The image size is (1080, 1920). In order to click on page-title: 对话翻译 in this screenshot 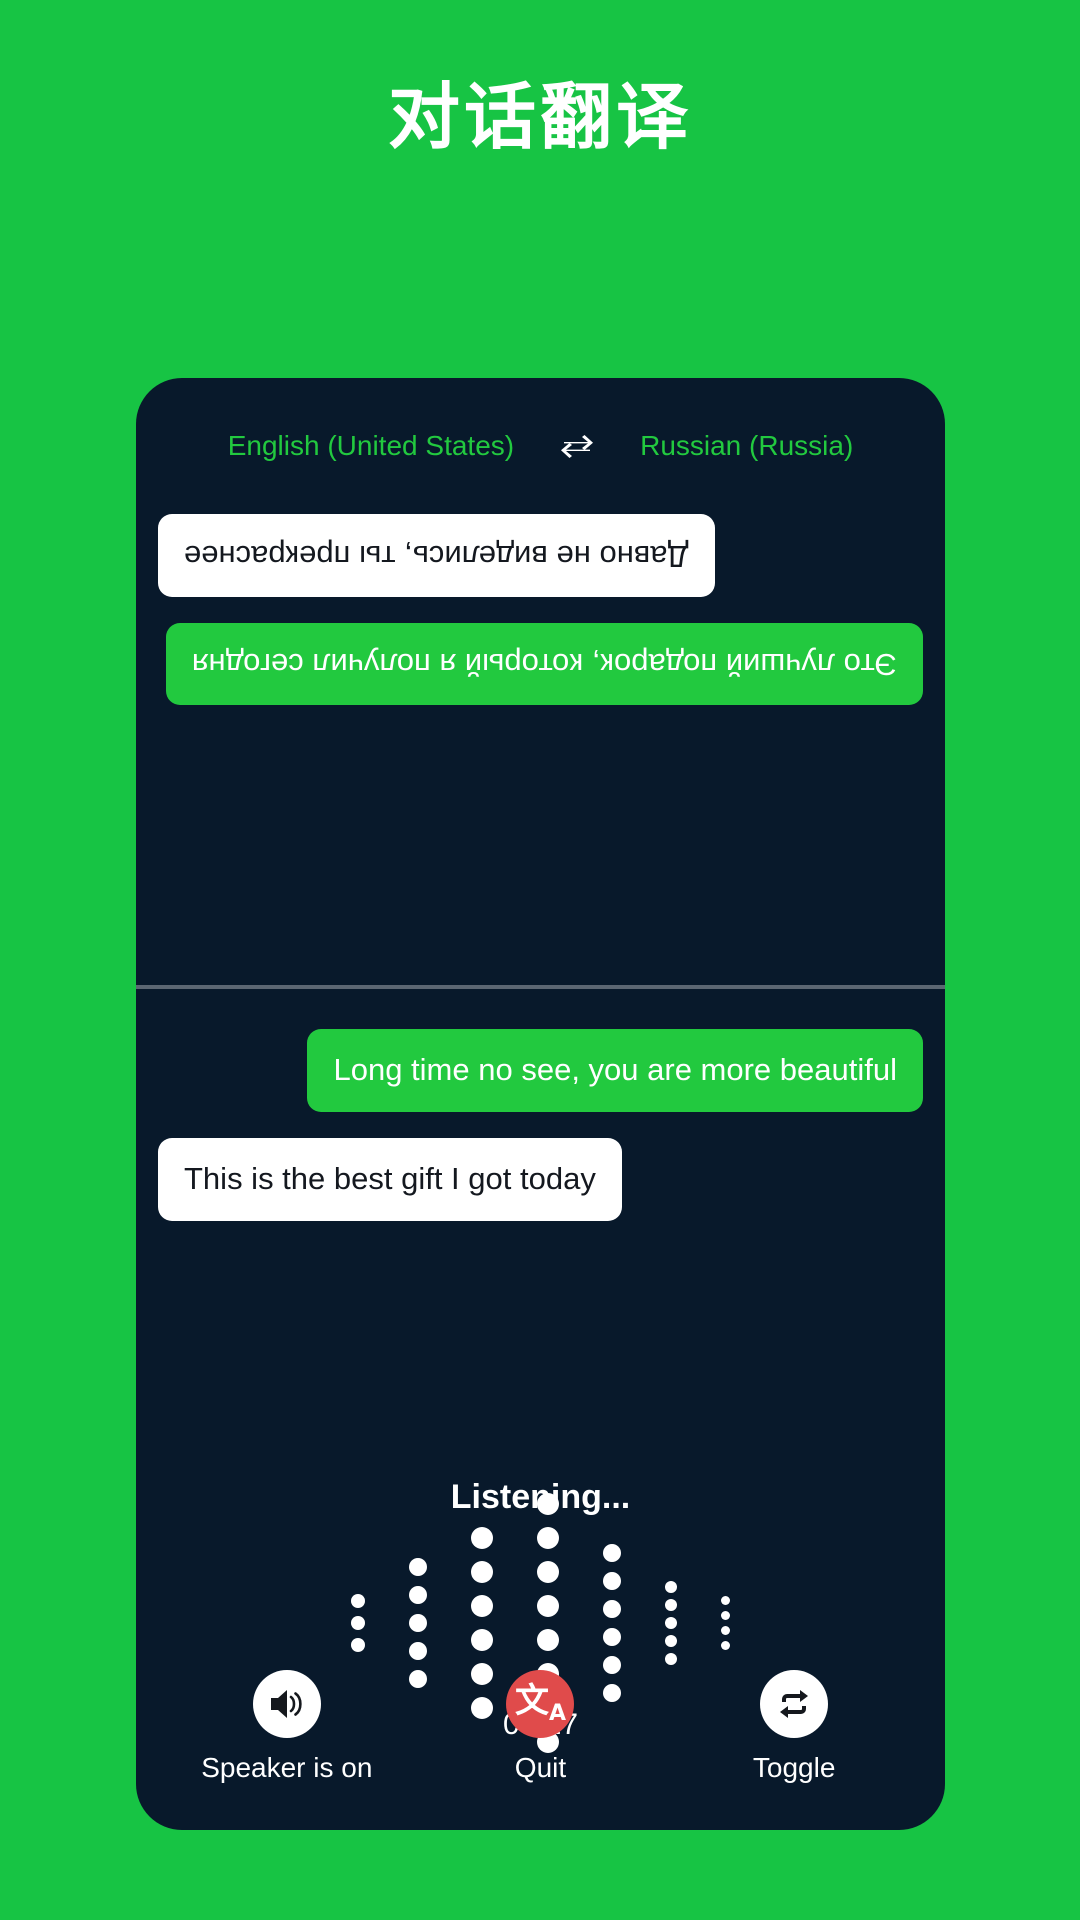, I will do `click(539, 117)`.